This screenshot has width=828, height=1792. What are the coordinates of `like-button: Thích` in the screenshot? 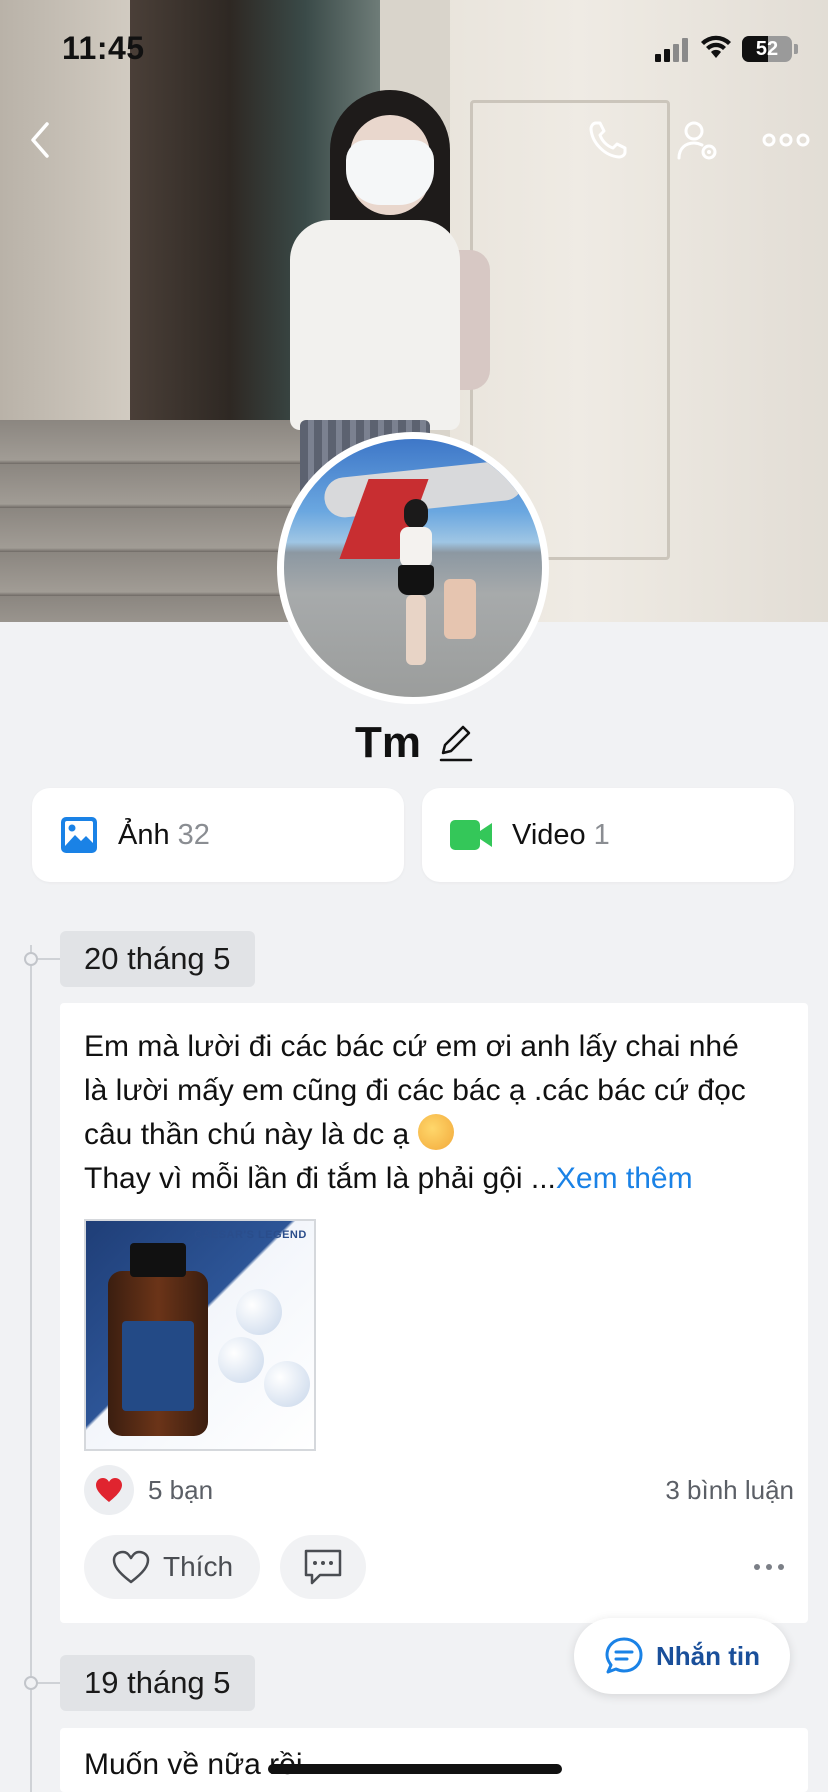 It's located at (172, 1567).